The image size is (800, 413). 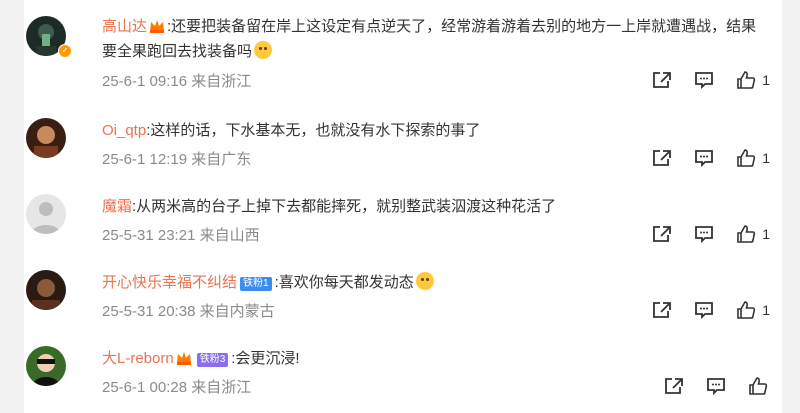 I want to click on timestamp: 25-6-1 09:16, so click(x=145, y=81).